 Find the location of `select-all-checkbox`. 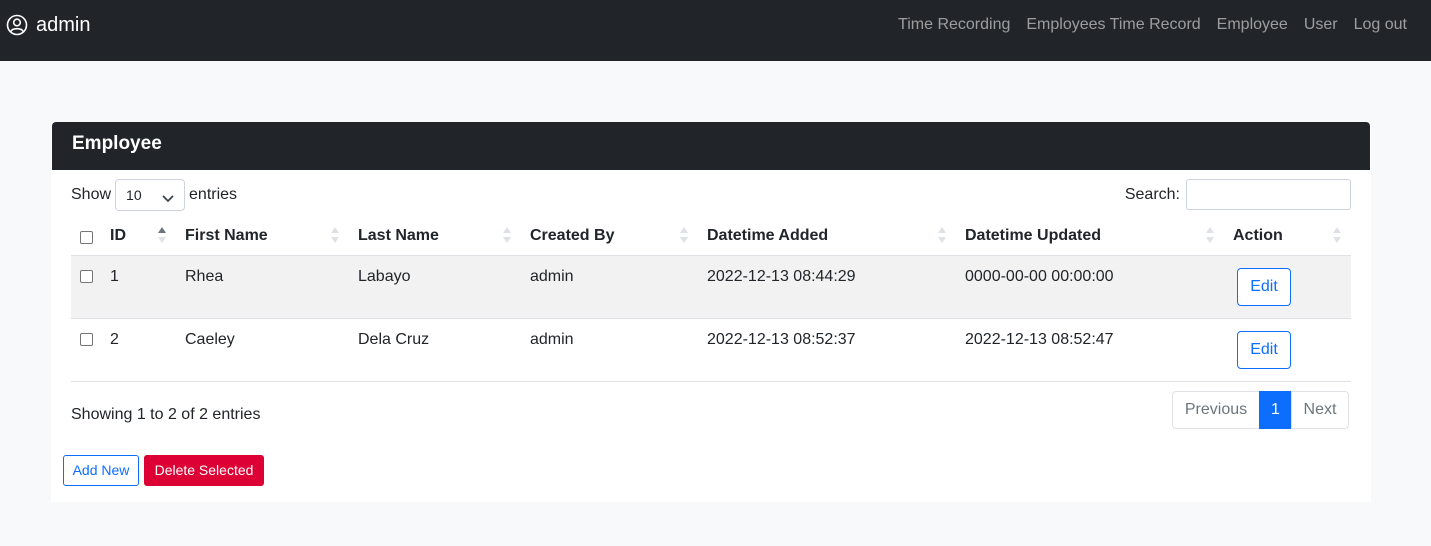

select-all-checkbox is located at coordinates (86, 237).